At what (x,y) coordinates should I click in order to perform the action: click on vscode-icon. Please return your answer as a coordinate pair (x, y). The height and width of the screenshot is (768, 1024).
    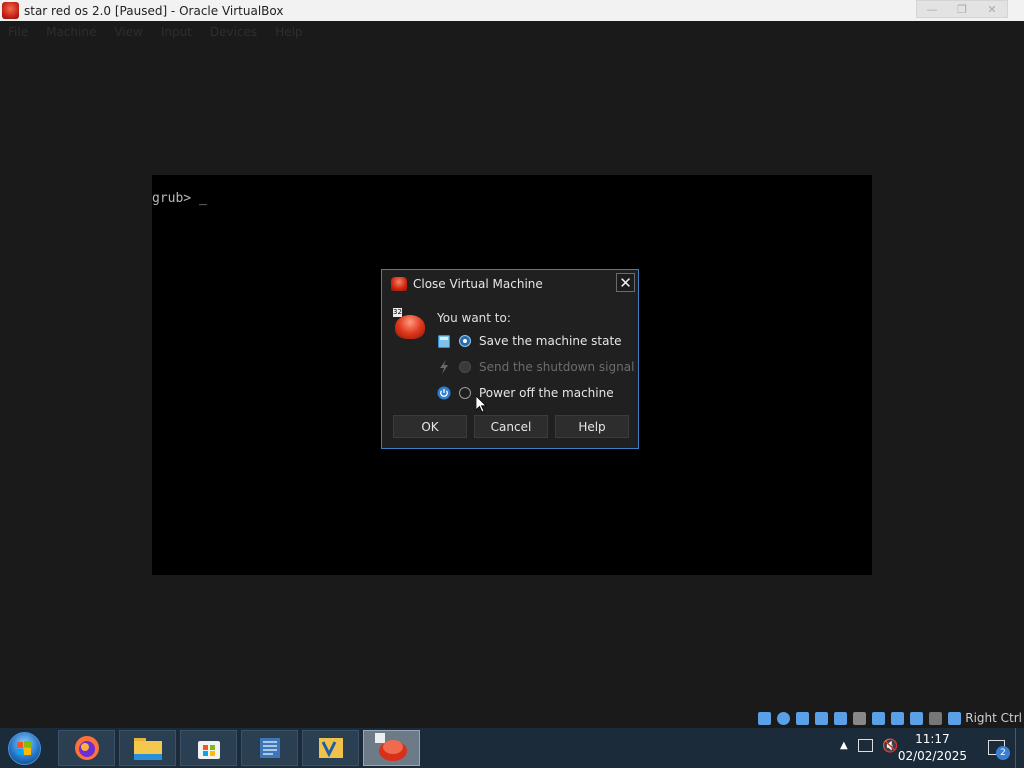
    Looking at the image, I should click on (330, 748).